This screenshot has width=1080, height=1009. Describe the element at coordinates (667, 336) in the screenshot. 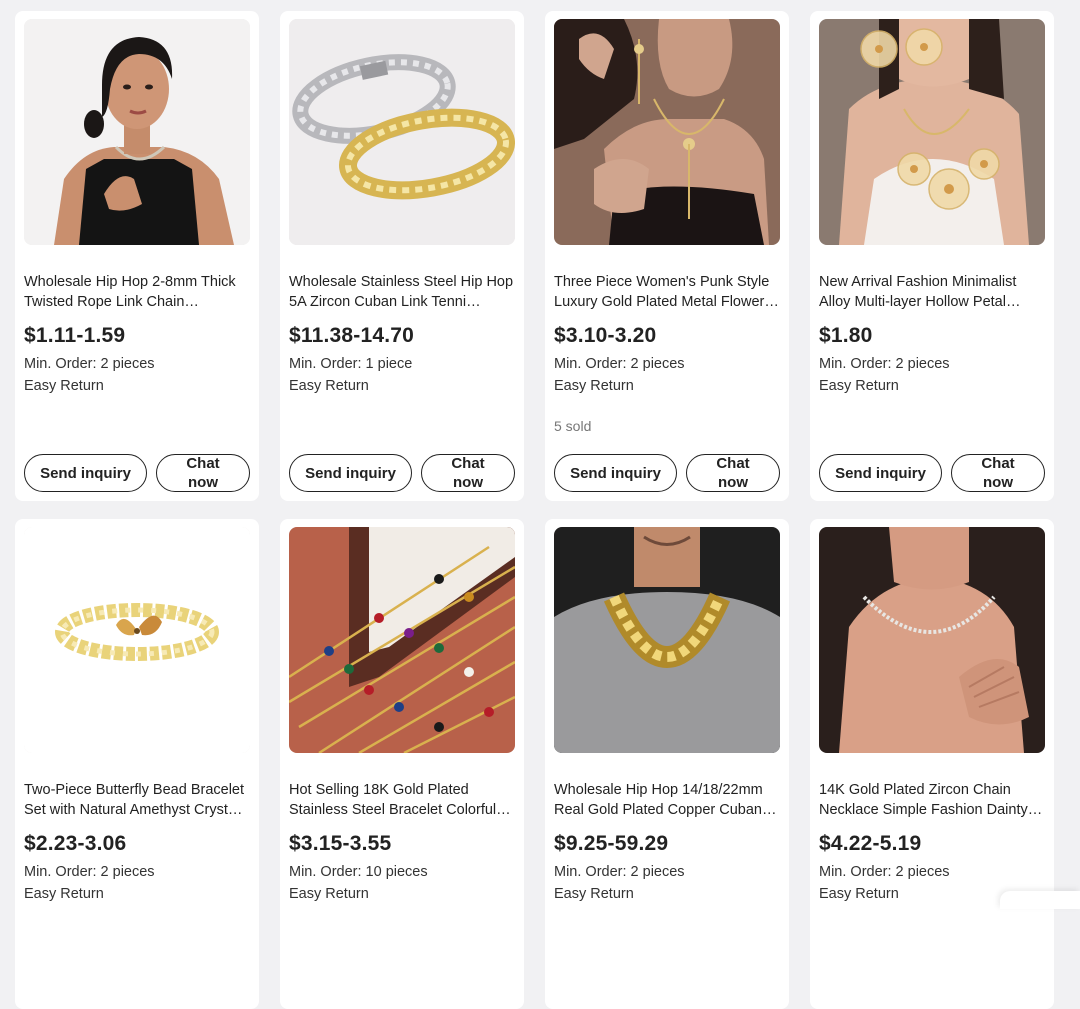

I see `product-price: $3.10-3.20` at that location.